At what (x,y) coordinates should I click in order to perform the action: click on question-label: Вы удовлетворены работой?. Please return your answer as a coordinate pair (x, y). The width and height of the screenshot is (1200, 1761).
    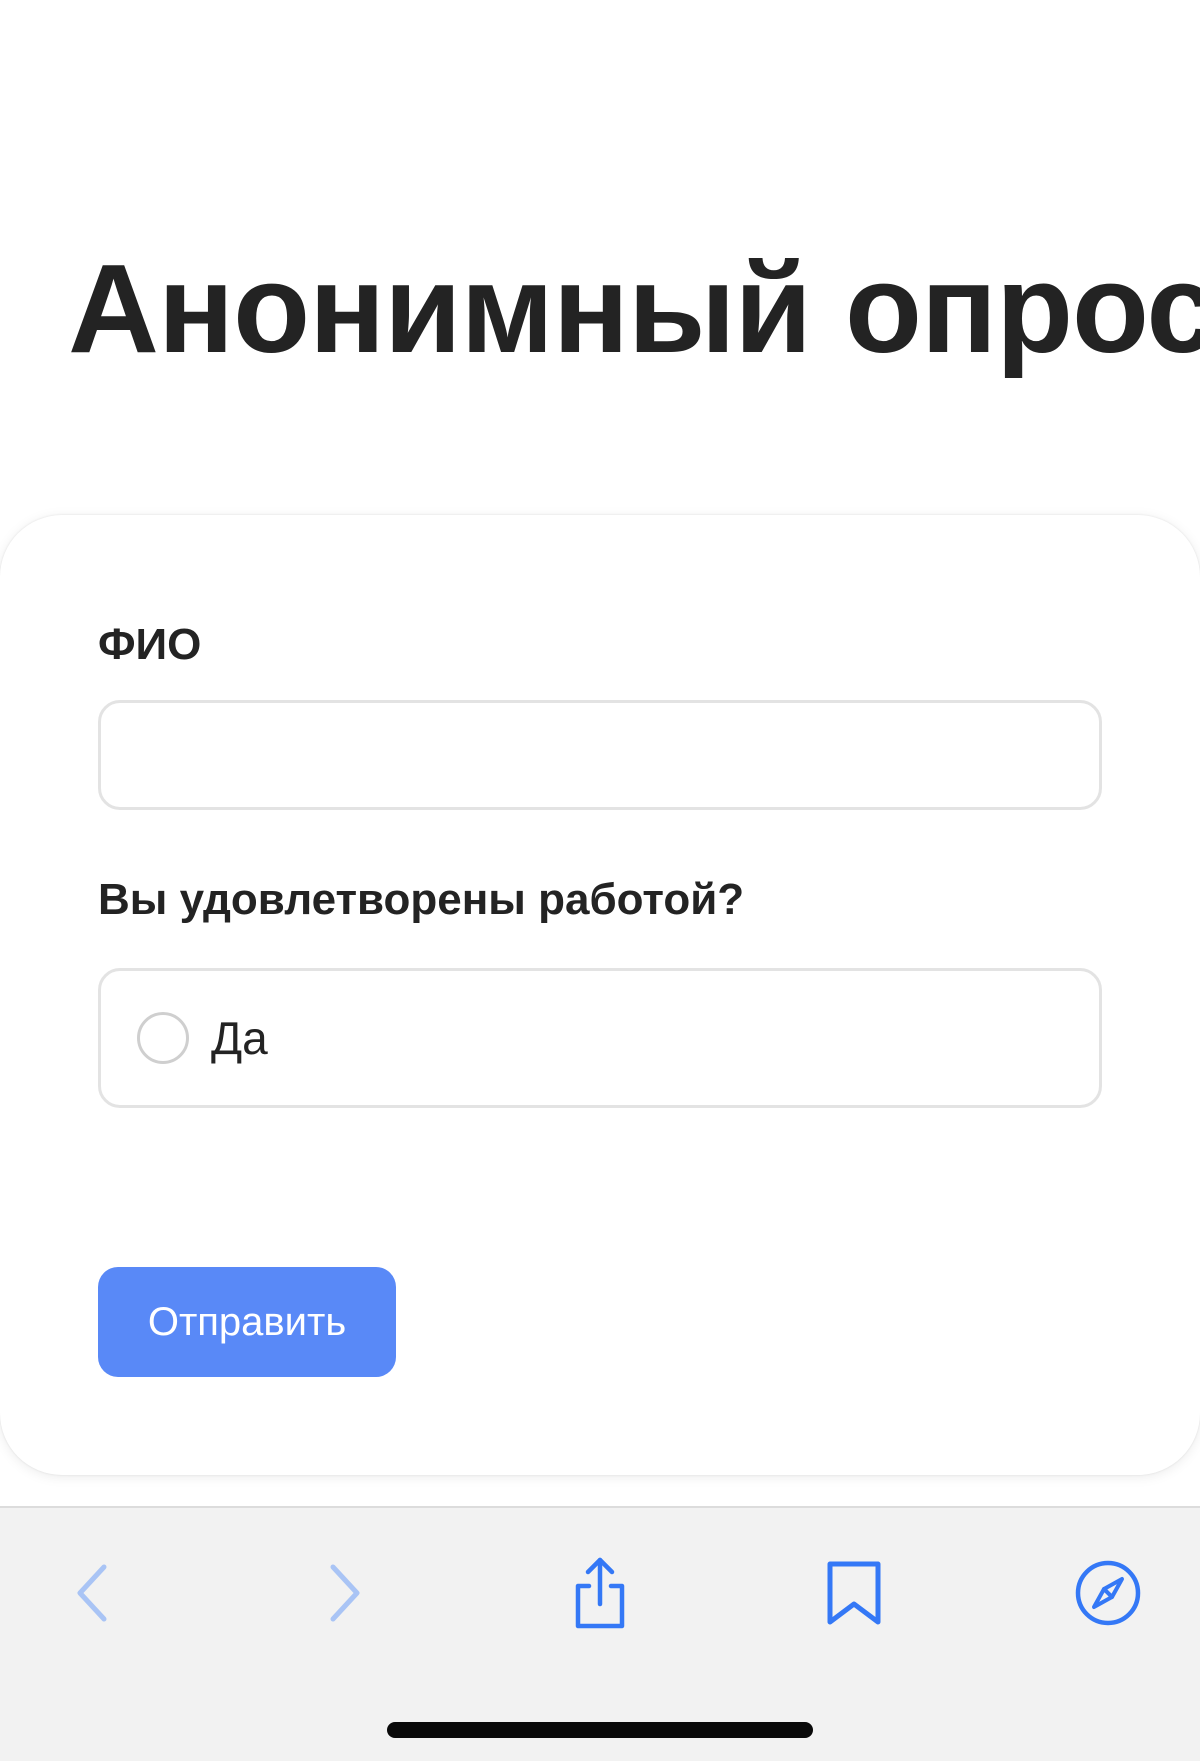
    Looking at the image, I should click on (421, 899).